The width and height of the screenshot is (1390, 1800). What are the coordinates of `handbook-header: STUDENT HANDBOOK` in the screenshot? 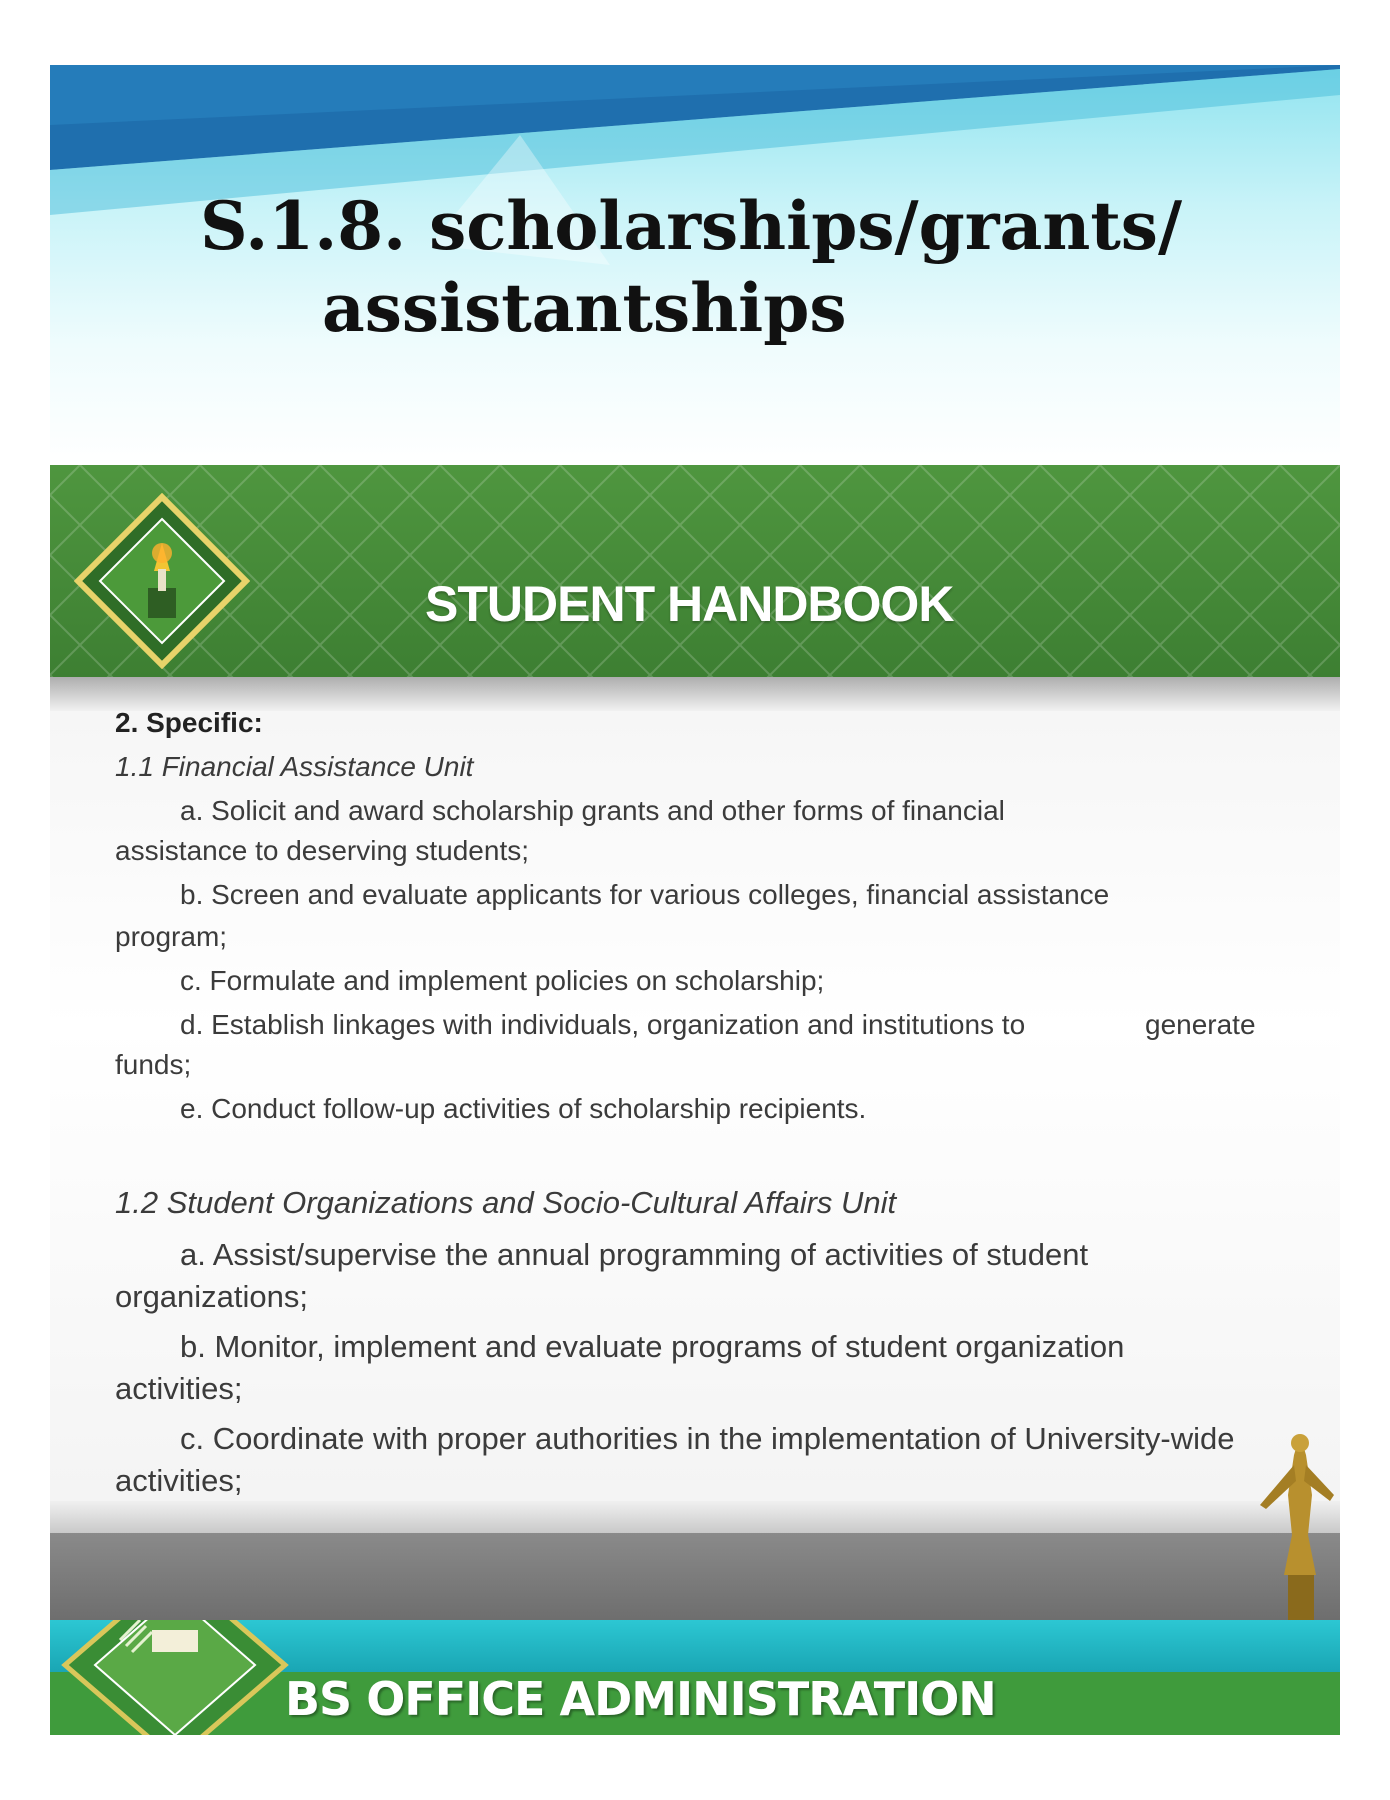 It's located at (695, 571).